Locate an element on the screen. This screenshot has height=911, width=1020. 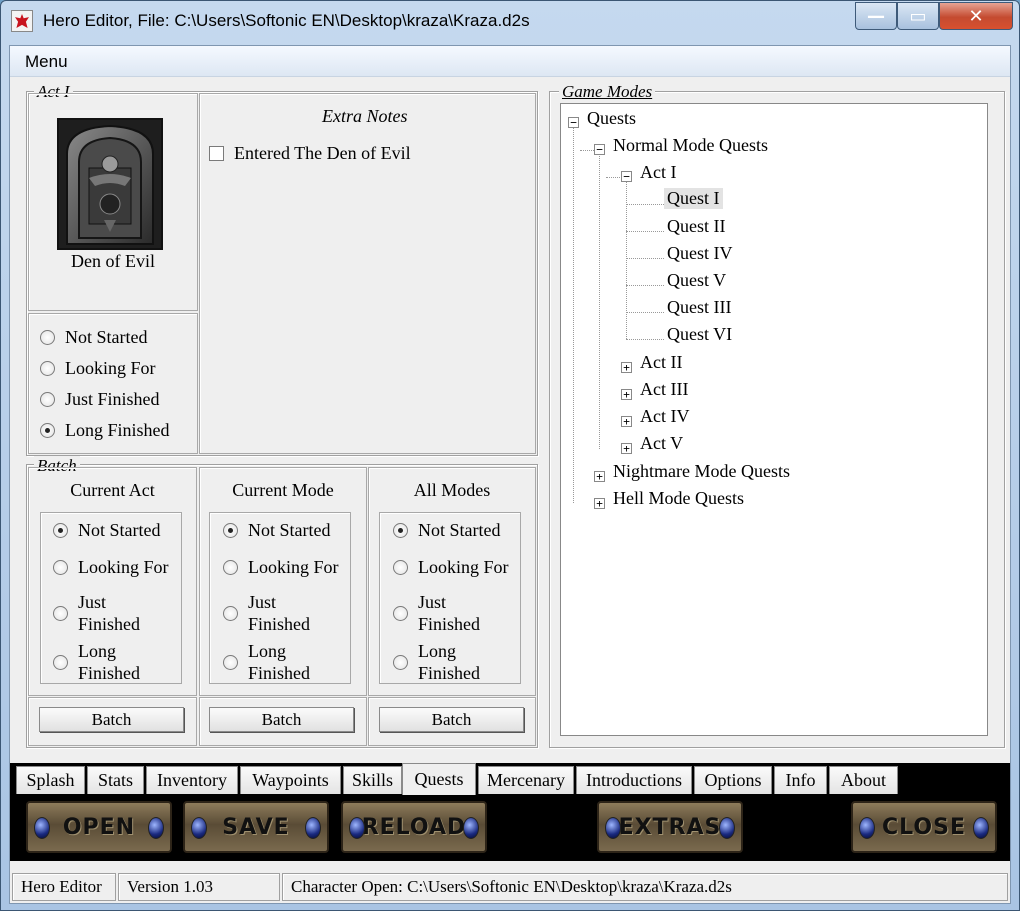
batch-all-modes-button: Batch is located at coordinates (451, 719).